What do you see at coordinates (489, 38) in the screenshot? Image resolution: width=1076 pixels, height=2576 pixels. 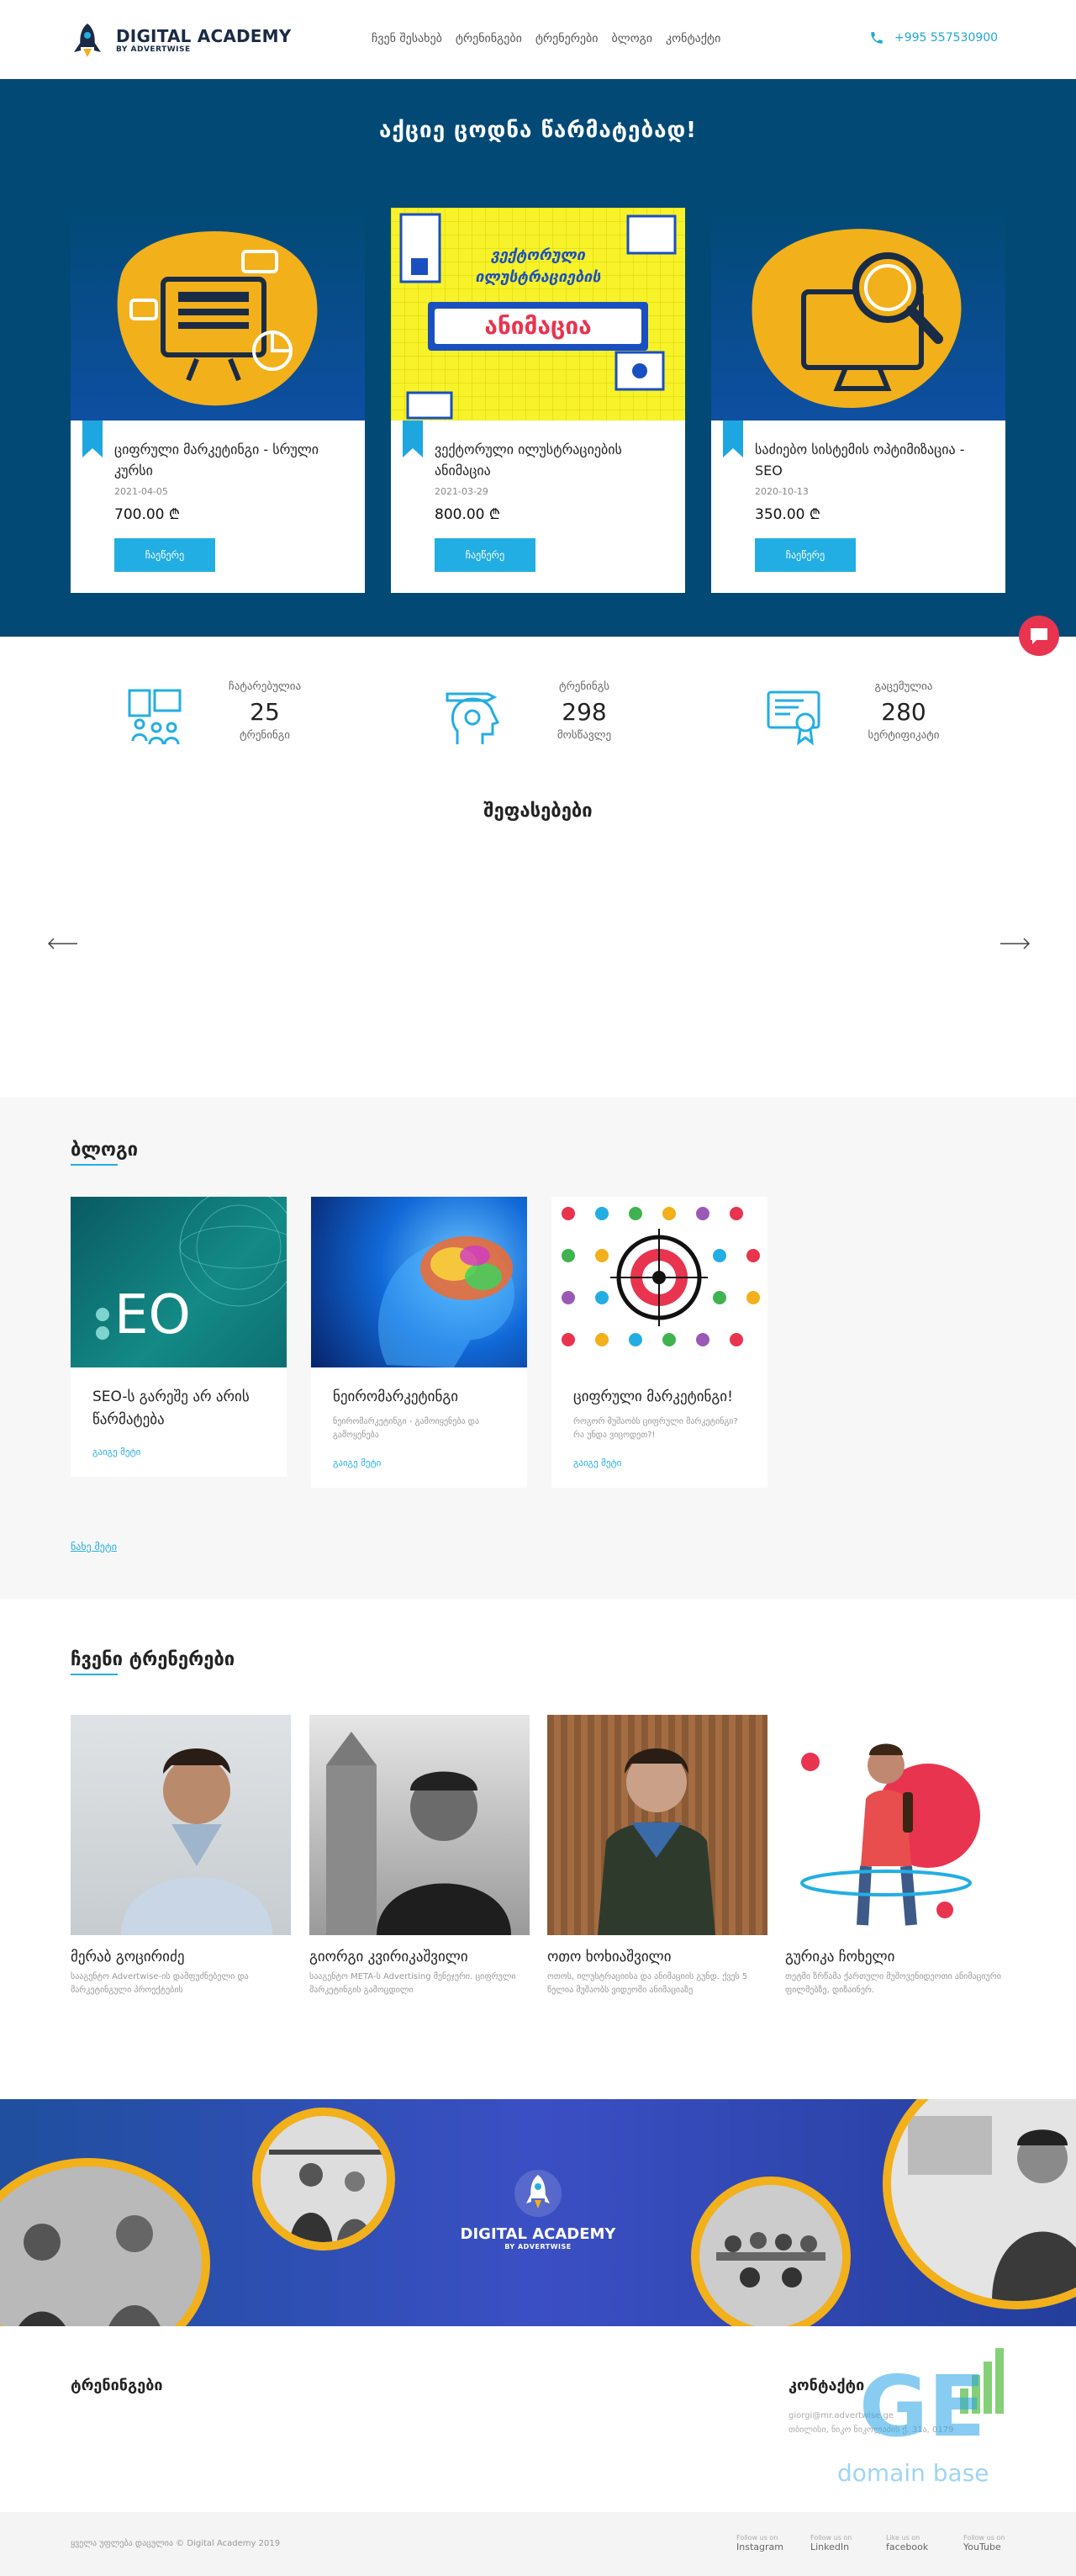 I see `nav-trainings: ტრენინგები` at bounding box center [489, 38].